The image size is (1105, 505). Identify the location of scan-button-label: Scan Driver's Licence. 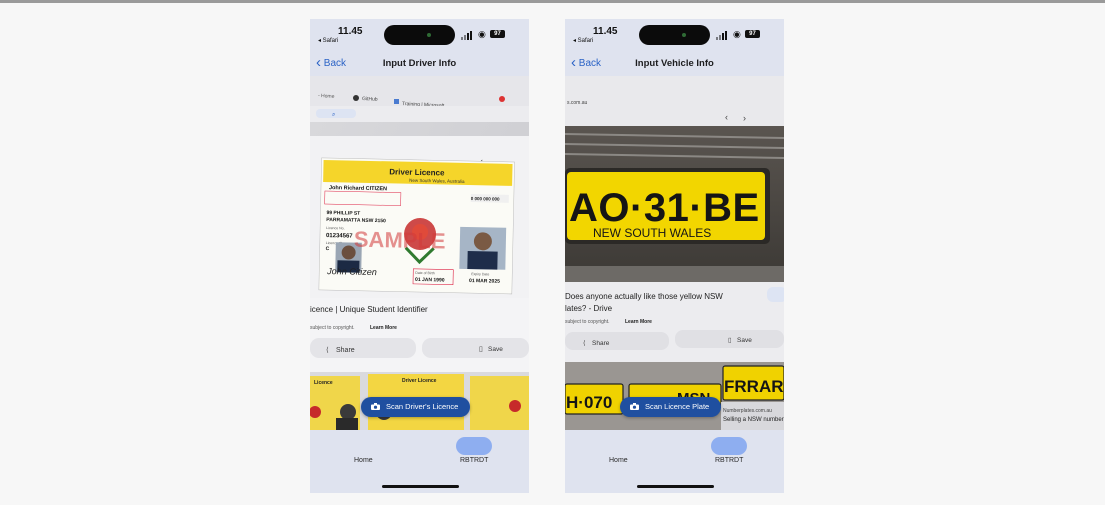
(422, 406).